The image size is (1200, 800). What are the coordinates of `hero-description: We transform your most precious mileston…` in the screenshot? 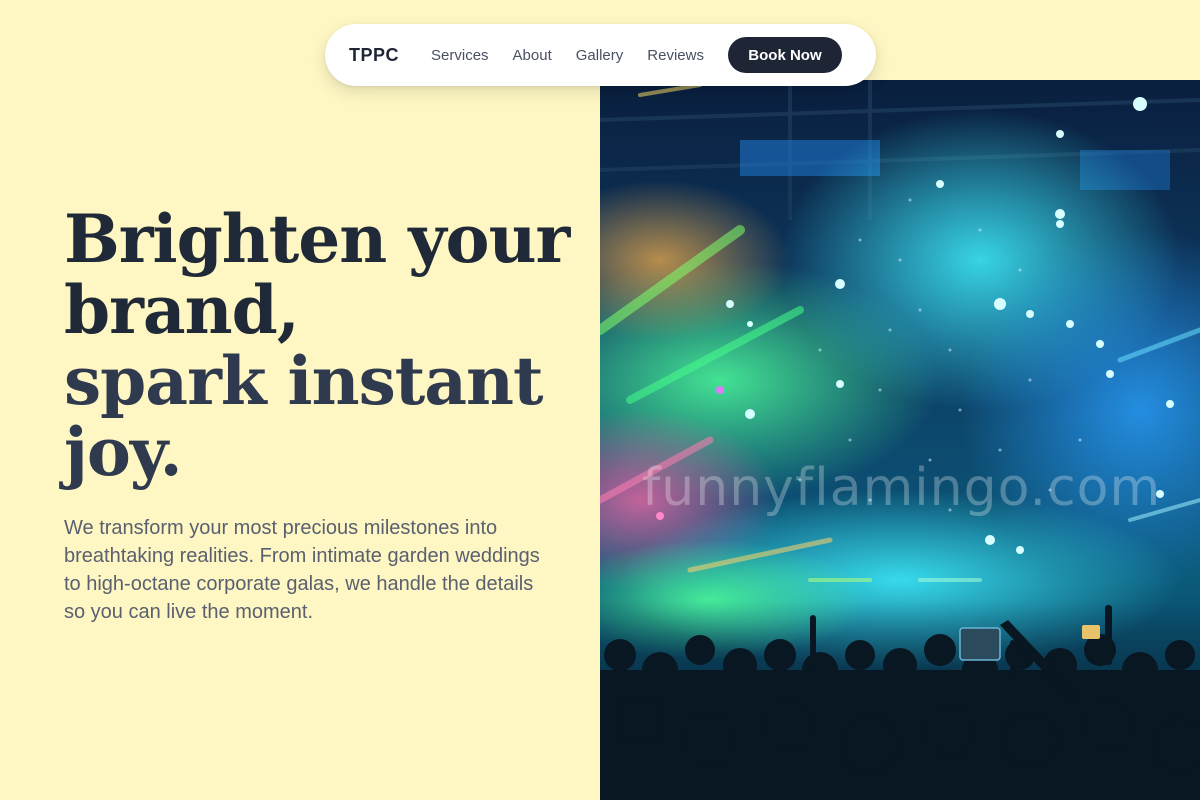 It's located at (302, 570).